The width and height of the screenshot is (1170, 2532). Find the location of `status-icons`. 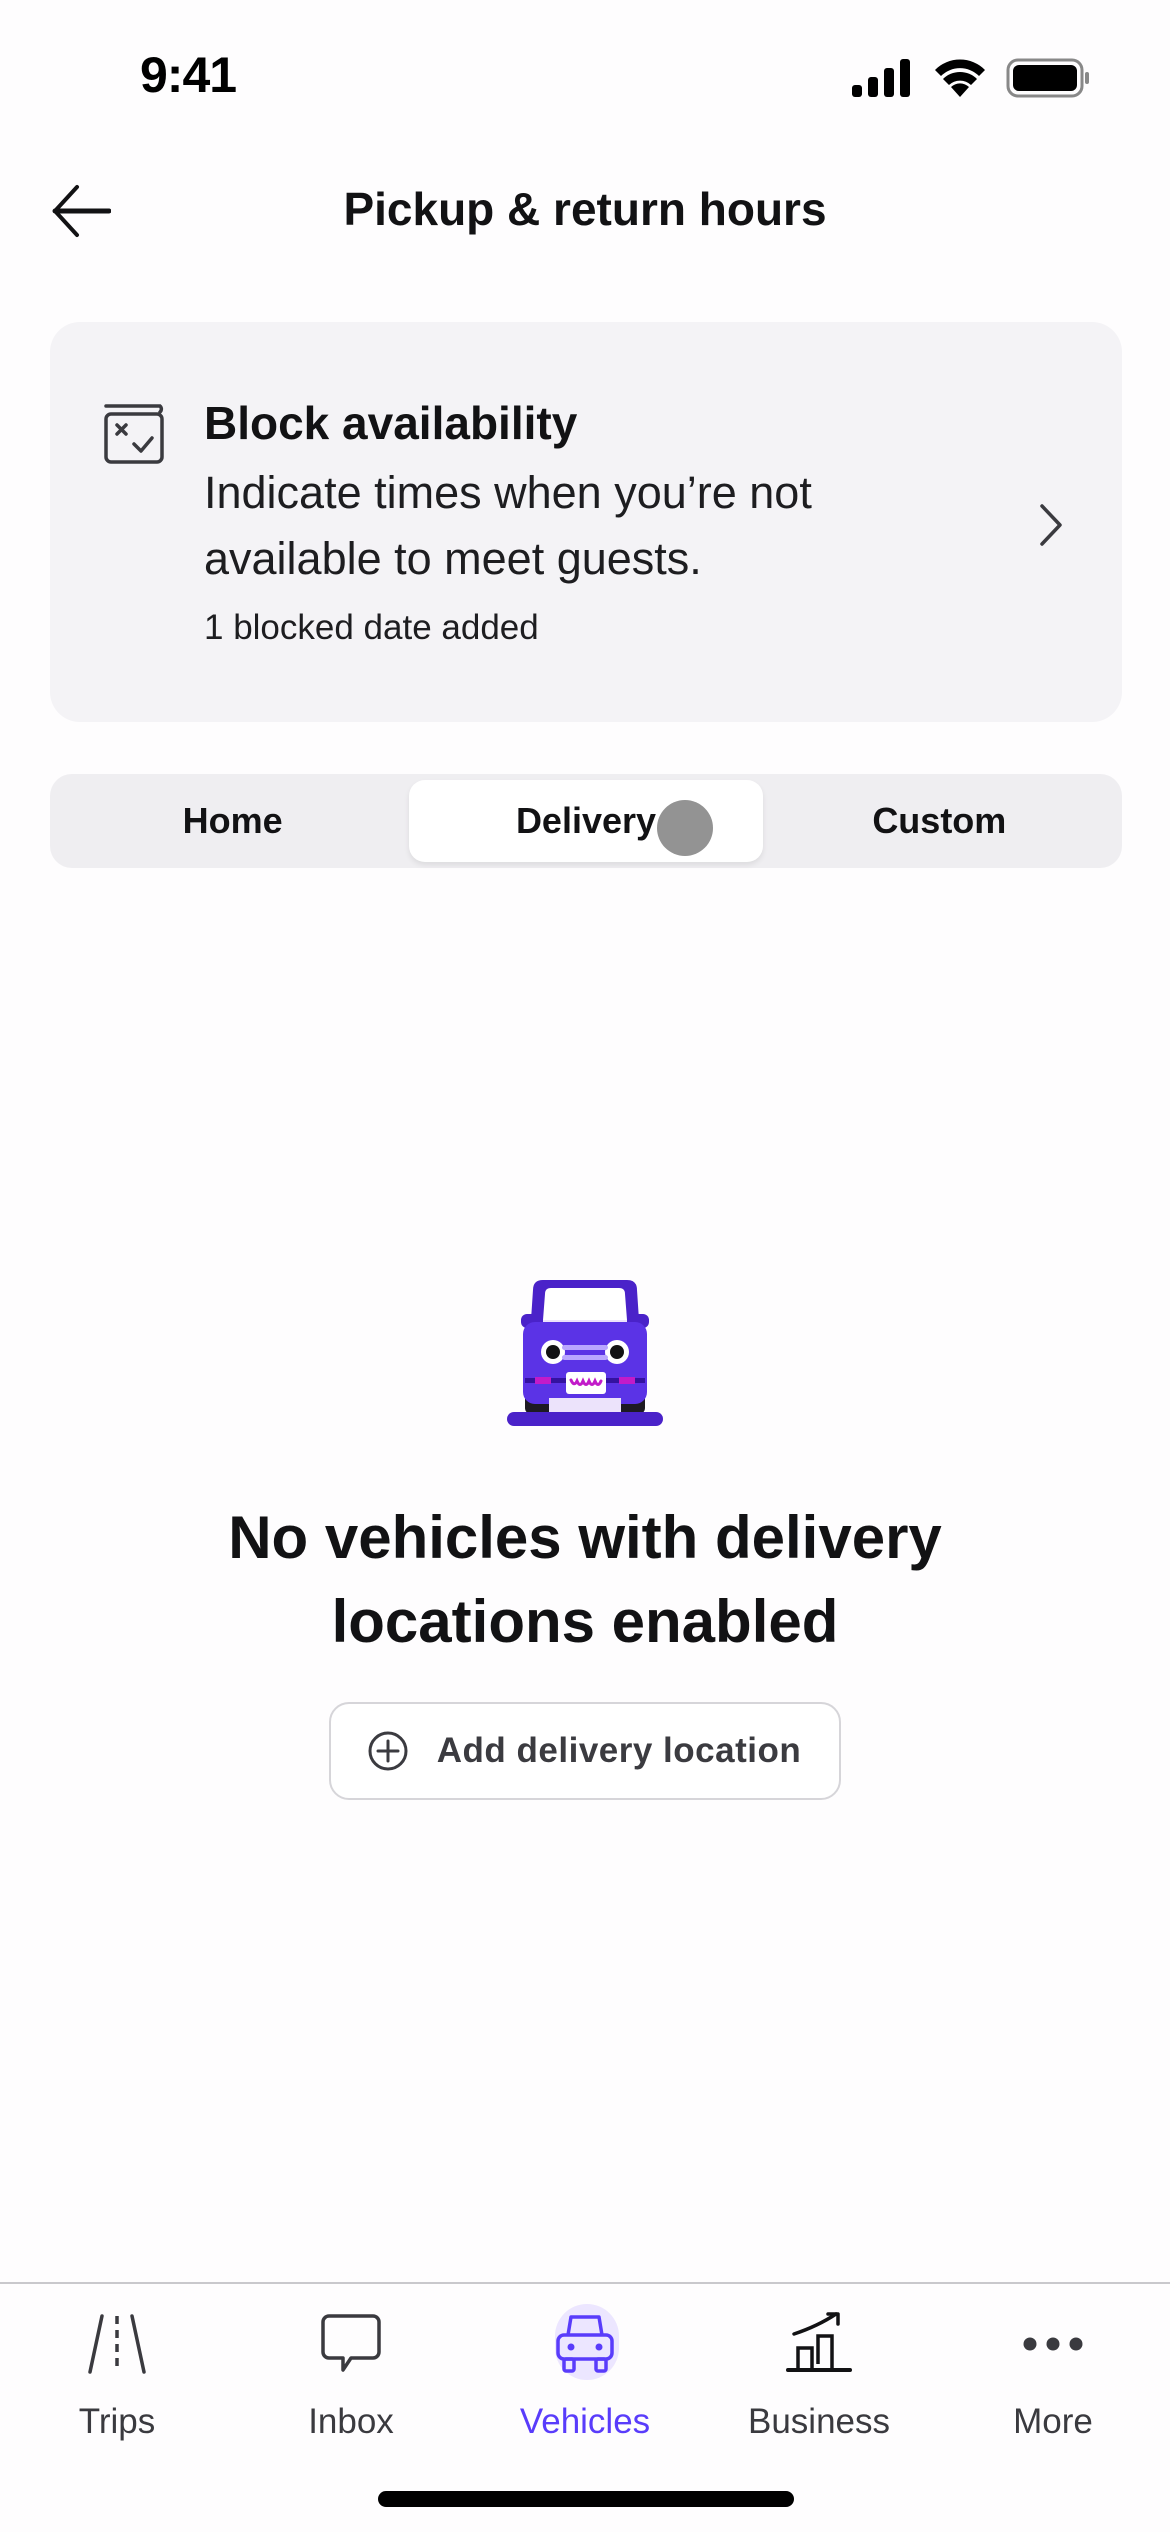

status-icons is located at coordinates (971, 78).